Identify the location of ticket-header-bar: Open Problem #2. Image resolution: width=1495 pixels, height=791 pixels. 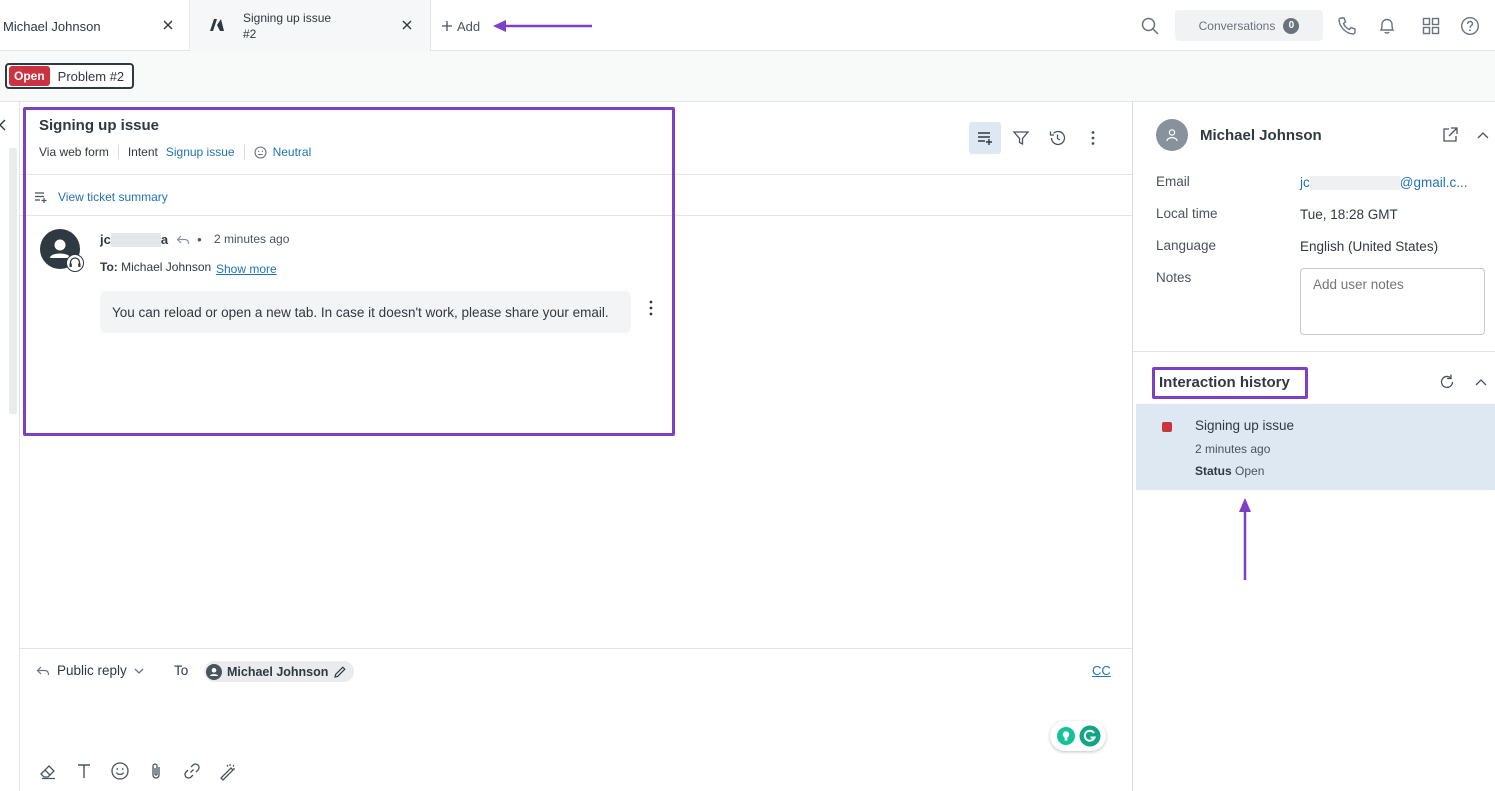
(747, 76).